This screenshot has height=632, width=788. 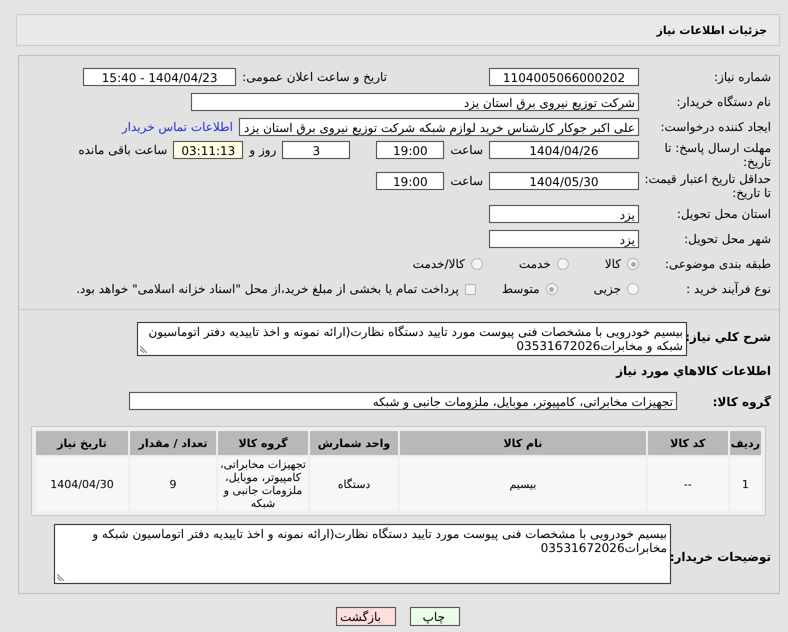 I want to click on field-label: استان محل تحویل:, so click(x=724, y=214).